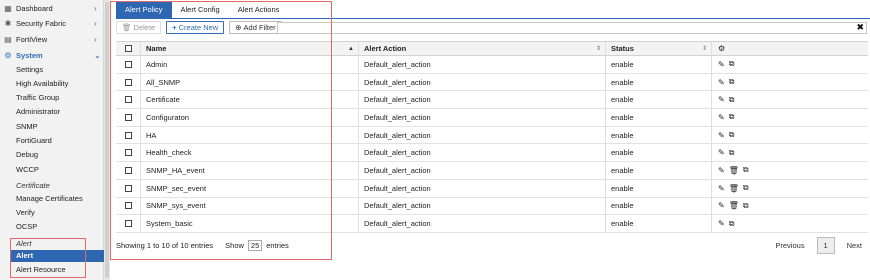 The width and height of the screenshot is (870, 280). Describe the element at coordinates (41, 270) in the screenshot. I see `sidebar-item-alert-resource: Alert Resource` at that location.